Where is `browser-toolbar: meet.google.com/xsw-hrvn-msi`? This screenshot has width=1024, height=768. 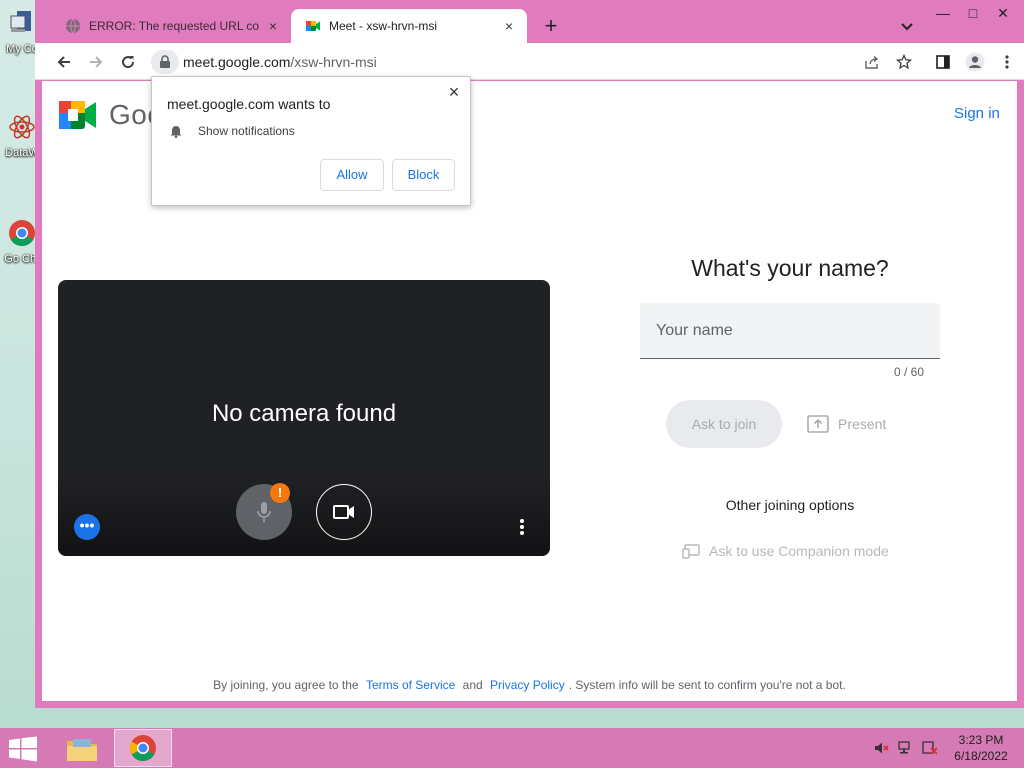 browser-toolbar: meet.google.com/xsw-hrvn-msi is located at coordinates (529, 61).